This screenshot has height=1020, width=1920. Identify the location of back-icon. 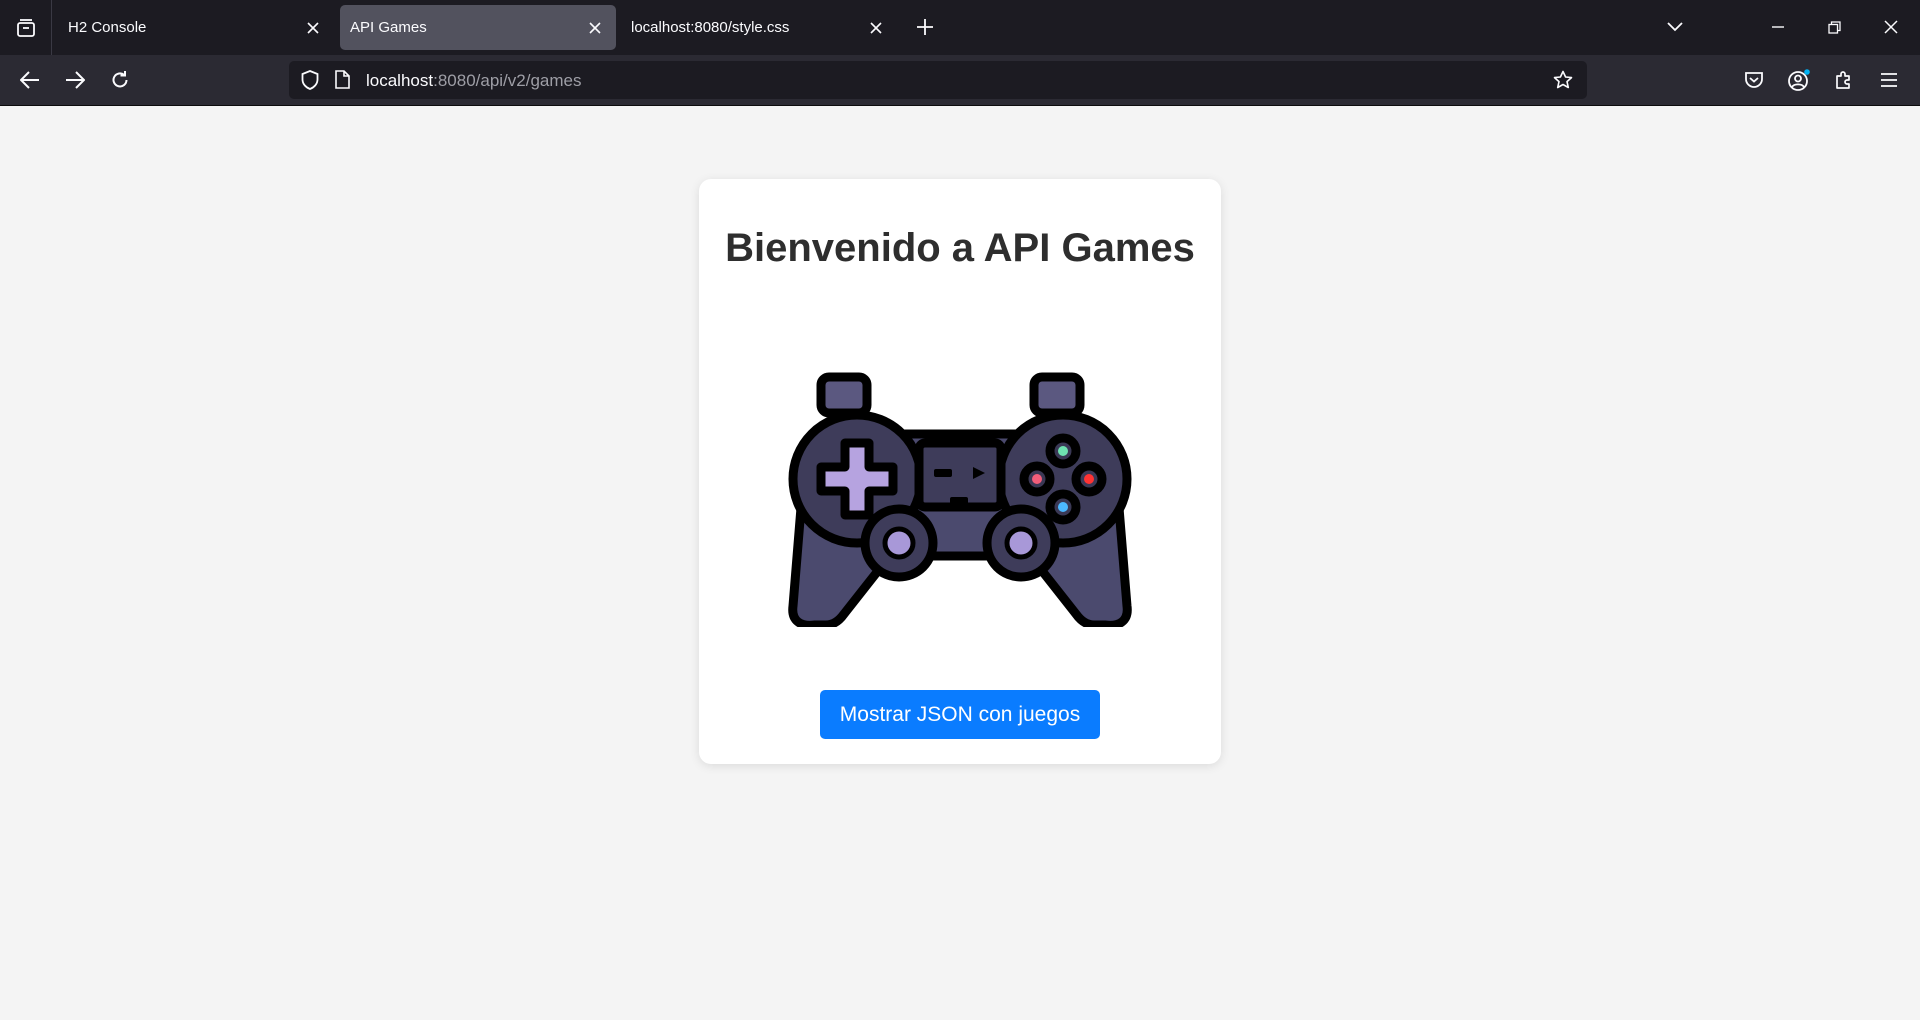
(30, 80).